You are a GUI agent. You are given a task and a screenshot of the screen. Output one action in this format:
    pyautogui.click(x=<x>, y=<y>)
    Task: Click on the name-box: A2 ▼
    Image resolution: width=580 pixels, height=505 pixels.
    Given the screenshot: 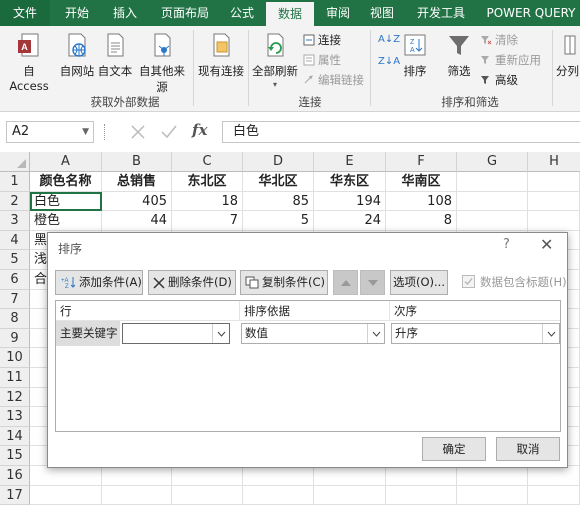 What is the action you would take?
    pyautogui.click(x=50, y=132)
    